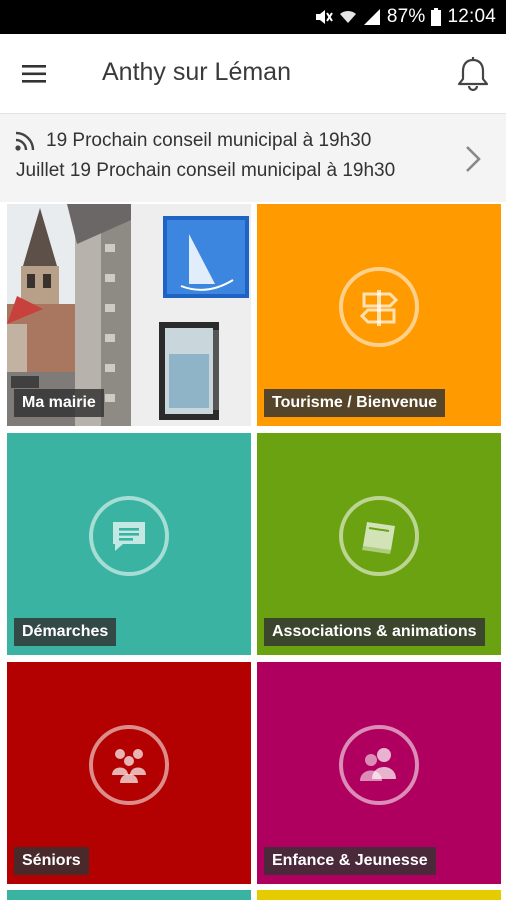 This screenshot has height=900, width=506. I want to click on tile-label: Tourisme / Bienvenue, so click(355, 403).